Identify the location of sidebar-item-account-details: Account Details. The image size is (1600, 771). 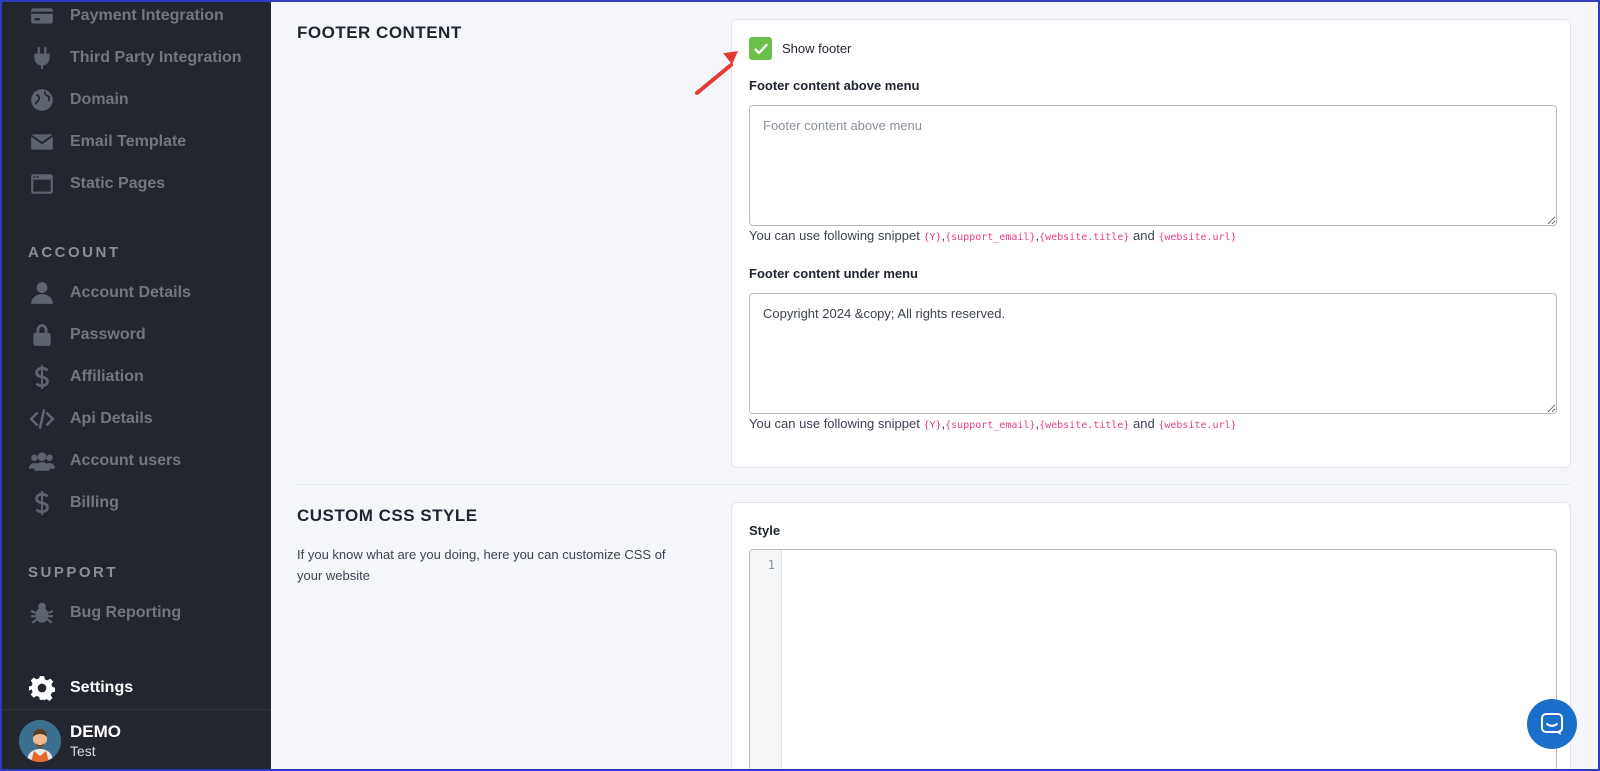
(109, 293).